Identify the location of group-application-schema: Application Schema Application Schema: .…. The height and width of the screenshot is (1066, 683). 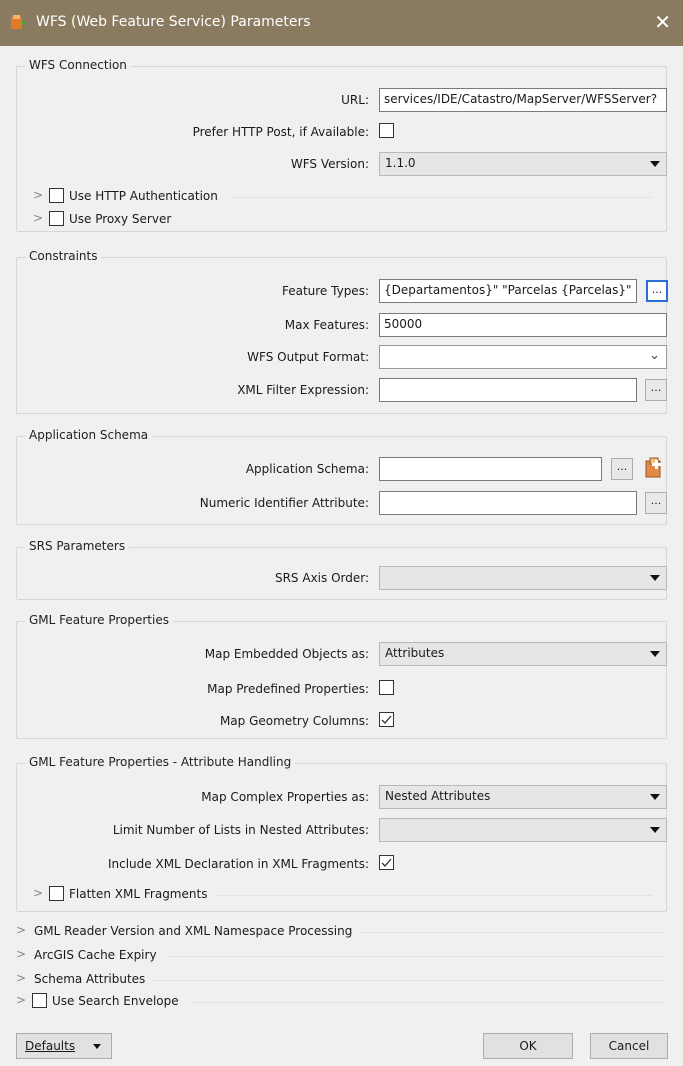
(341, 476).